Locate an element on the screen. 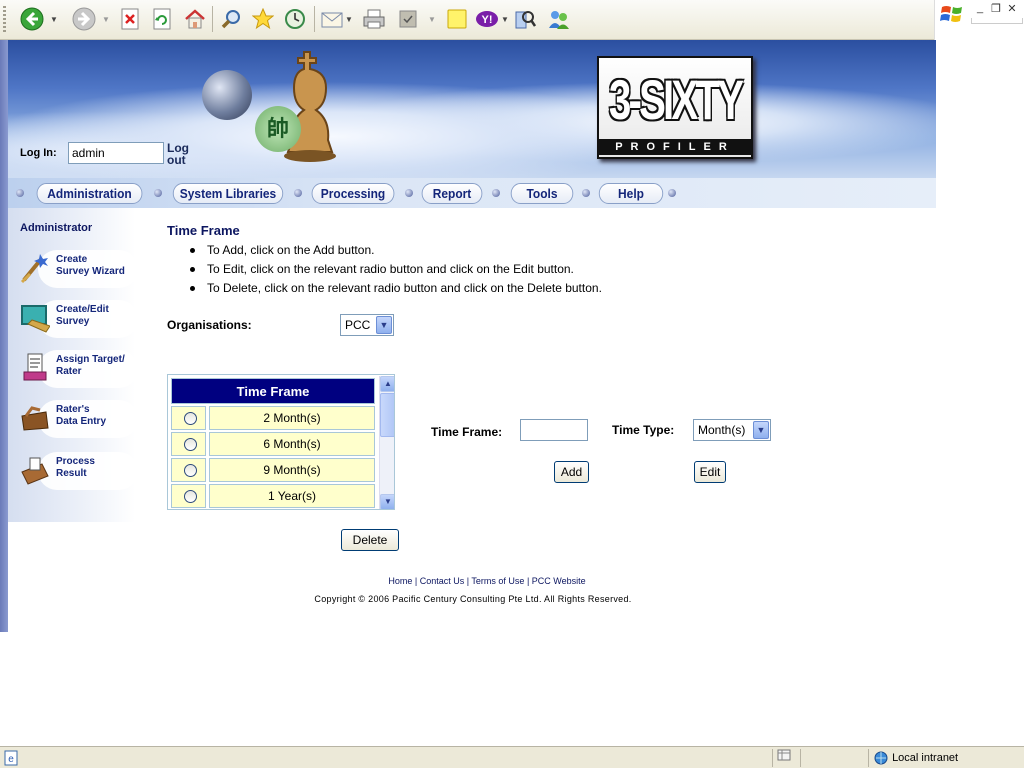 The image size is (1024, 768). label-line: Create is located at coordinates (72, 259).